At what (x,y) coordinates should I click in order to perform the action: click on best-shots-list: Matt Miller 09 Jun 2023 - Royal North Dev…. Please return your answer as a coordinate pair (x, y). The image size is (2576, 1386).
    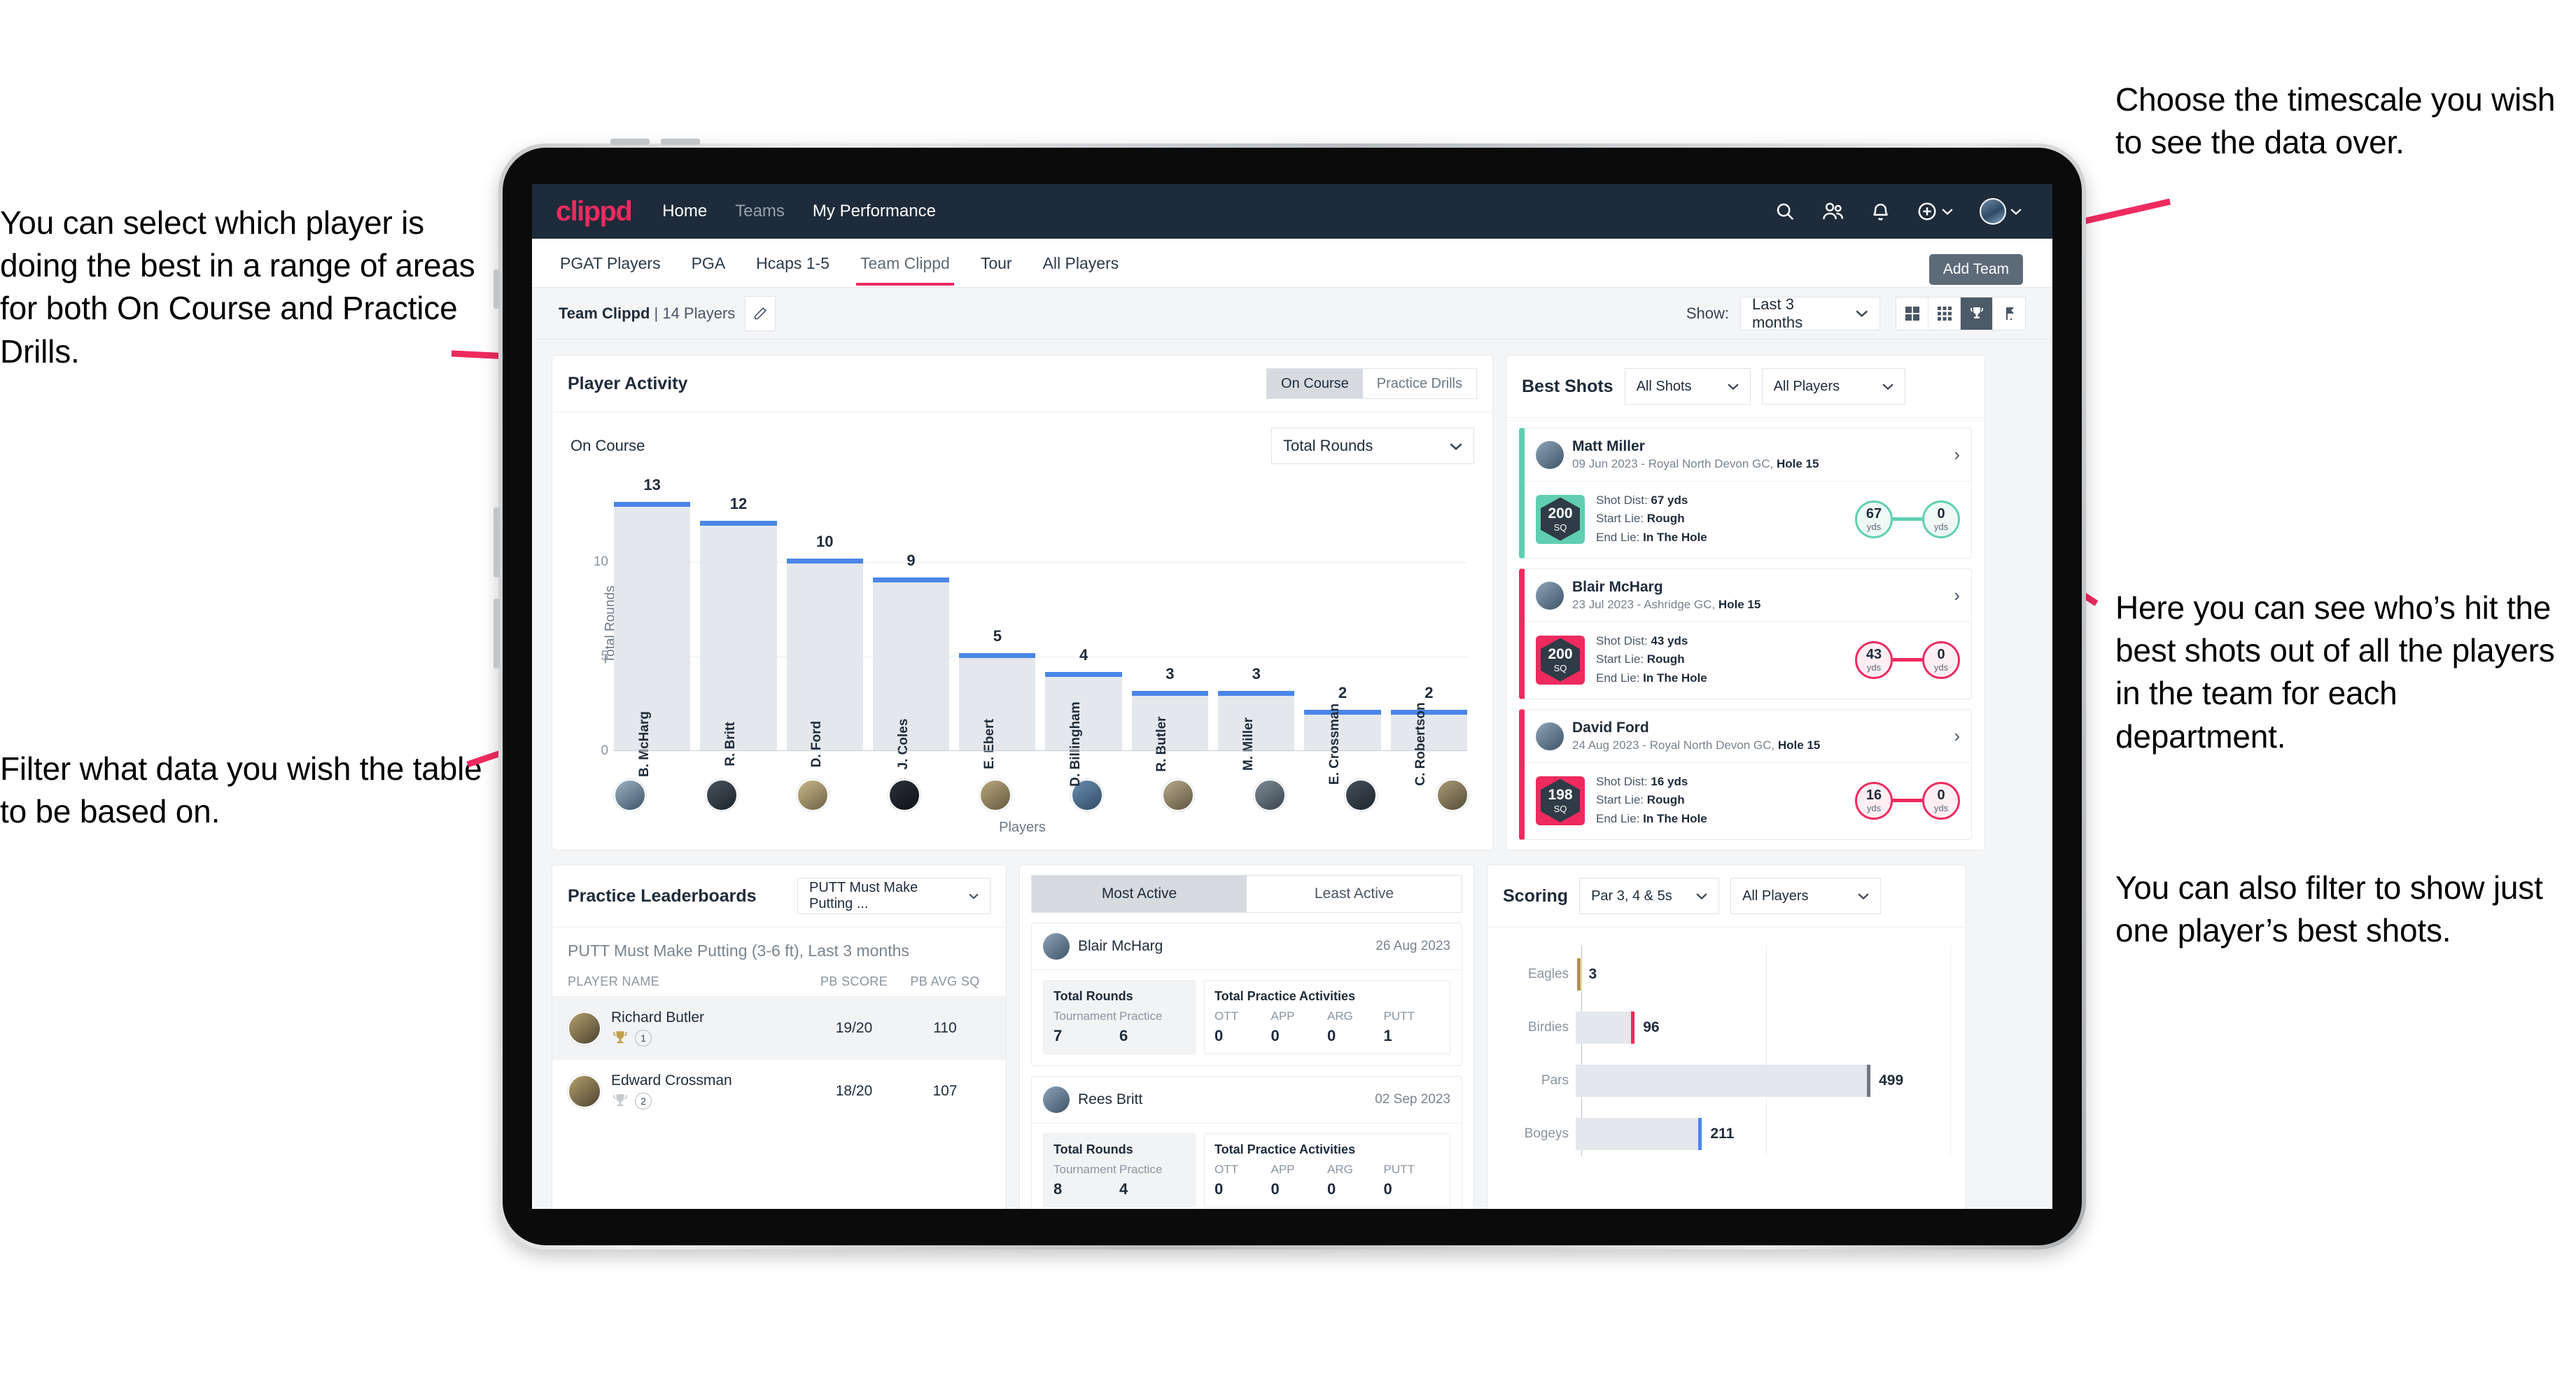
    Looking at the image, I should click on (1745, 634).